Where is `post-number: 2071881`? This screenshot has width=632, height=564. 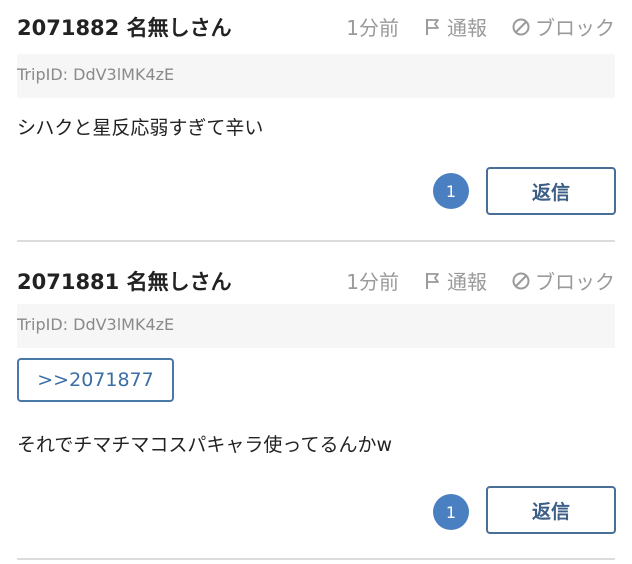
post-number: 2071881 is located at coordinates (68, 282).